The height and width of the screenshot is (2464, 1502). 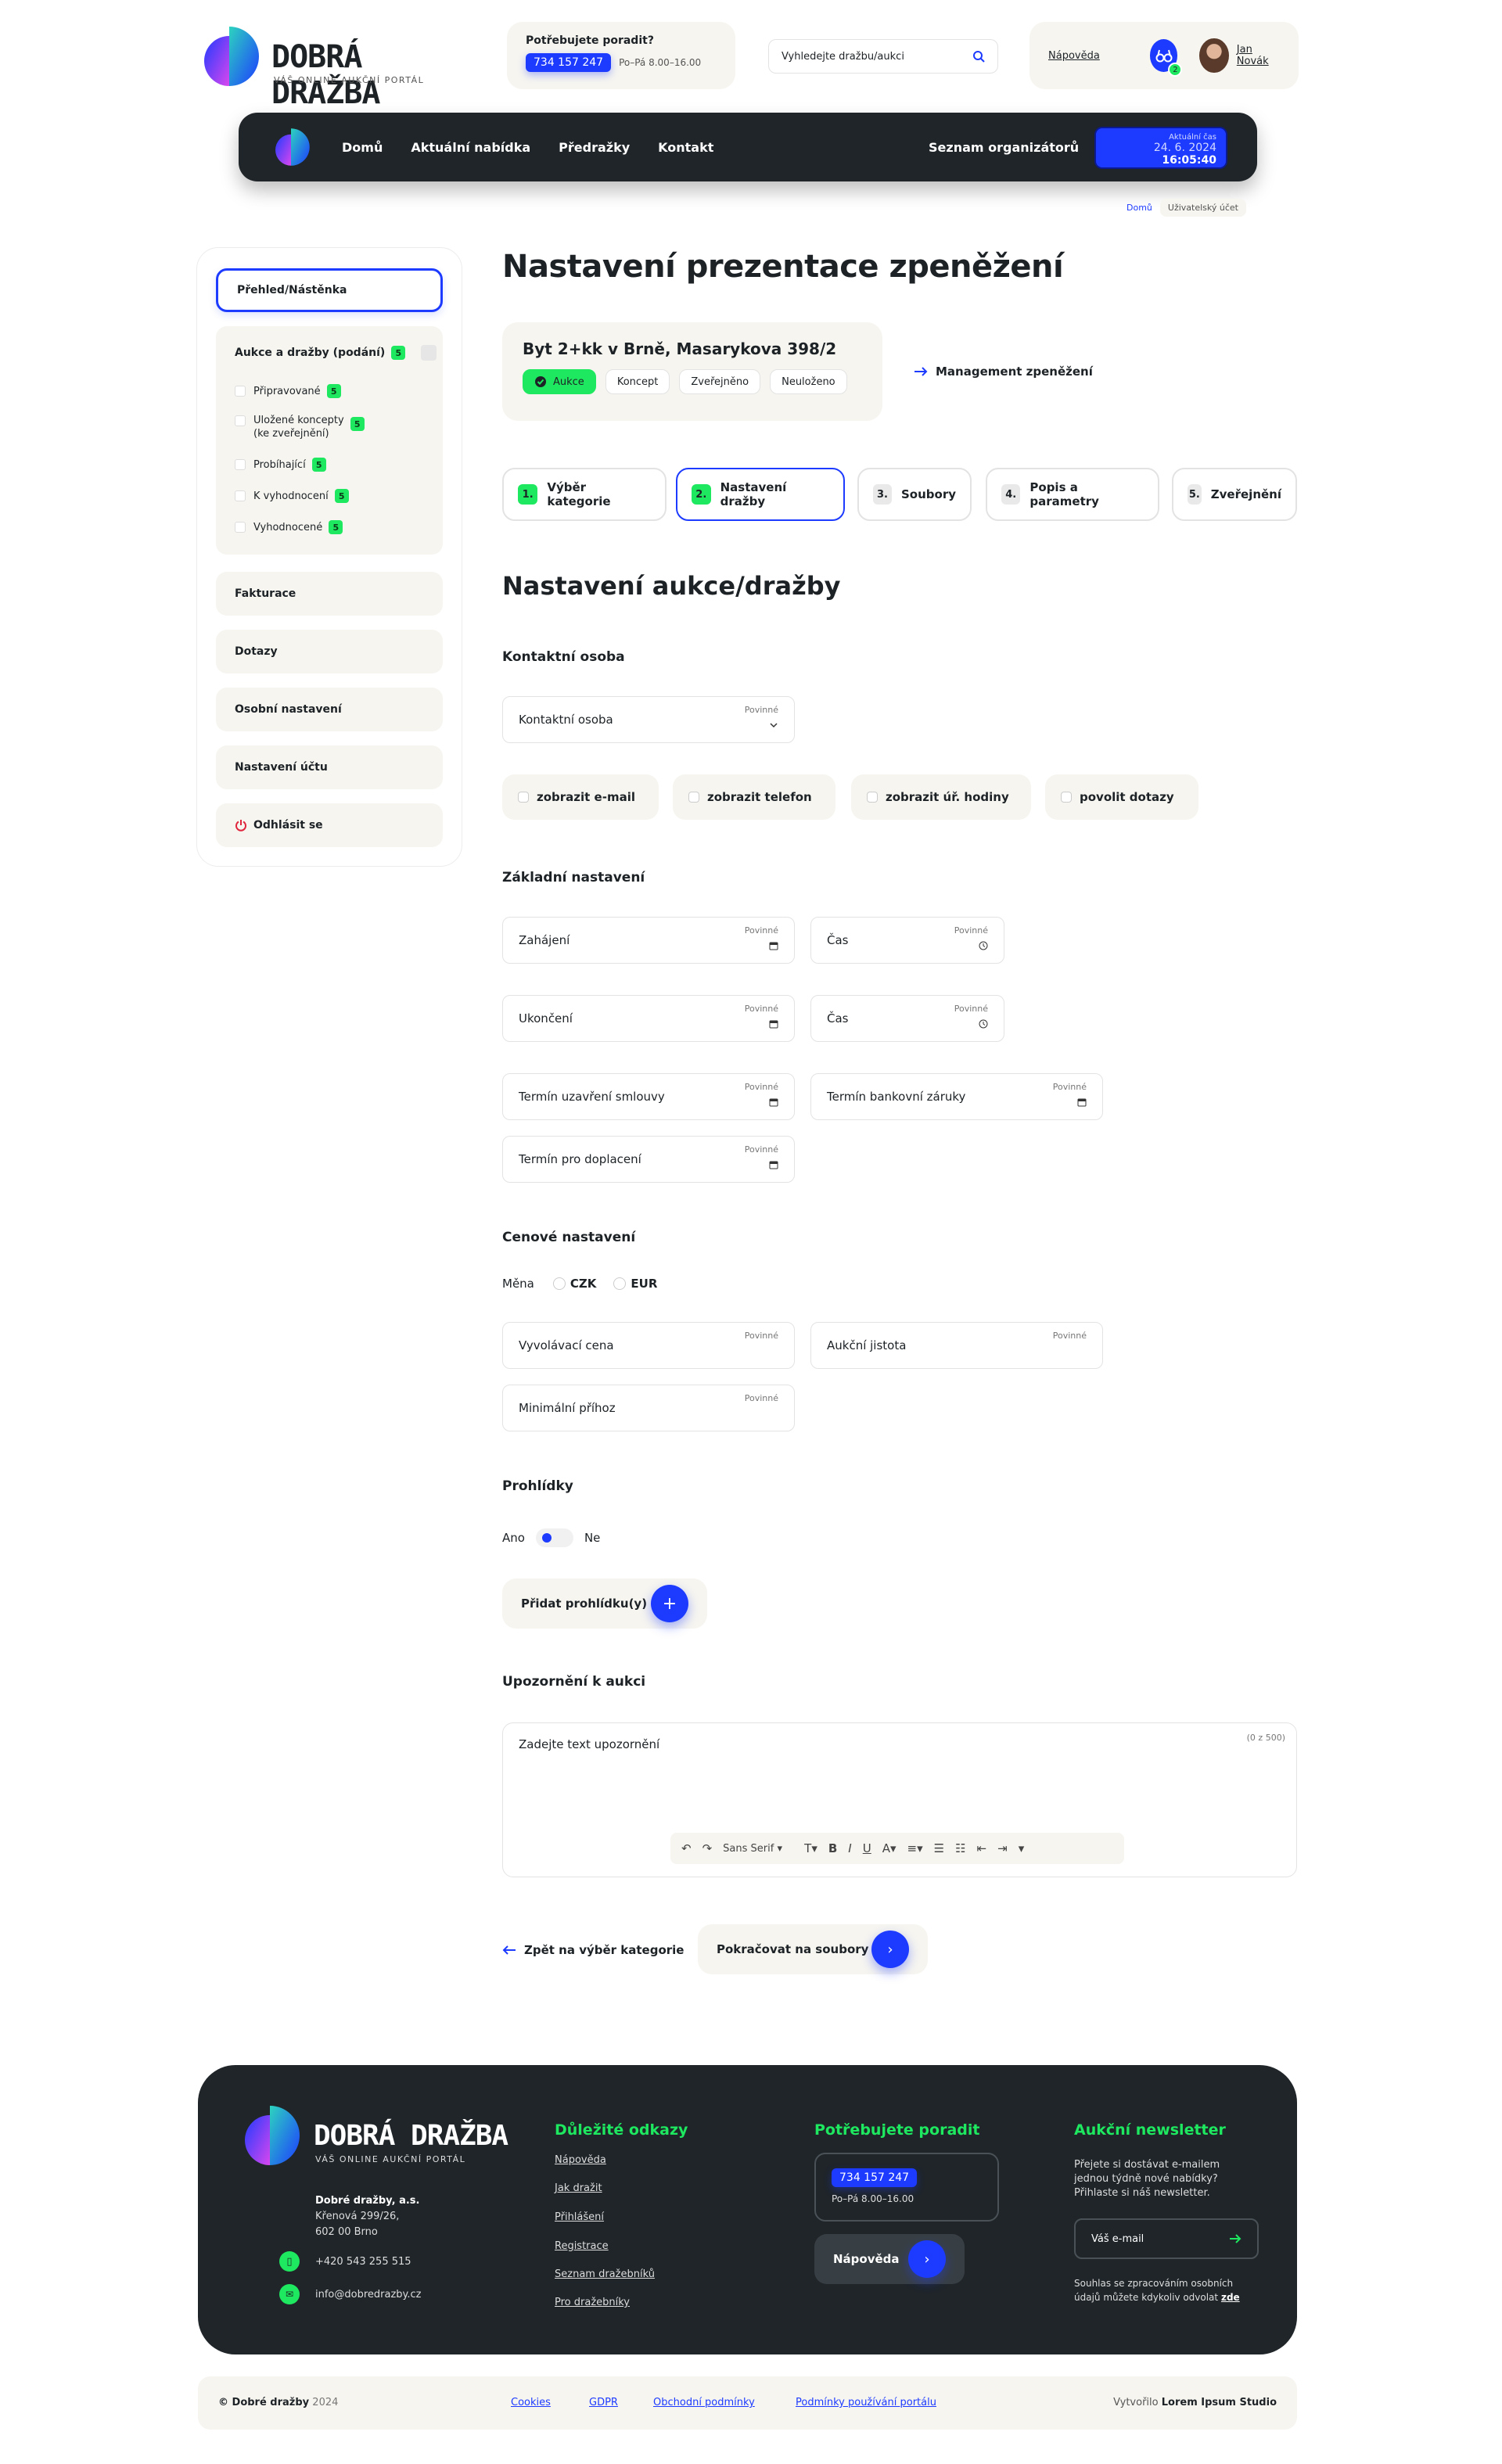 I want to click on footer-link-how: Jak dražit, so click(x=578, y=2188).